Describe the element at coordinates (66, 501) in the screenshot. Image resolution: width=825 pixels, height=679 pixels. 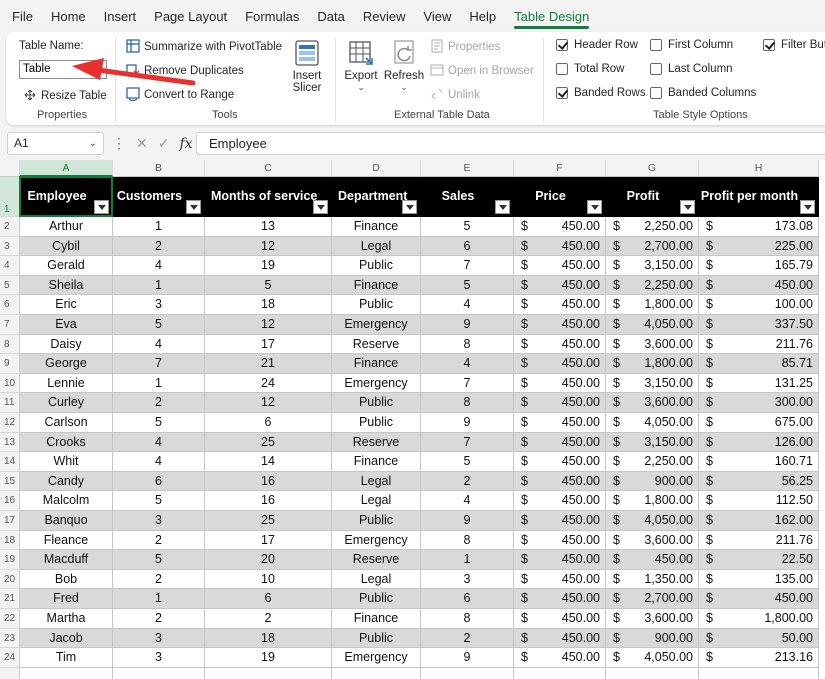
I see `table-cell: Malcolm` at that location.